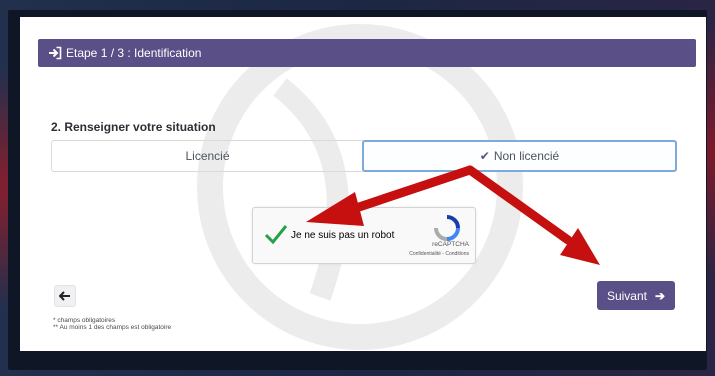 The height and width of the screenshot is (376, 715). I want to click on recaptcha-brand: reCAPTCHA, so click(450, 244).